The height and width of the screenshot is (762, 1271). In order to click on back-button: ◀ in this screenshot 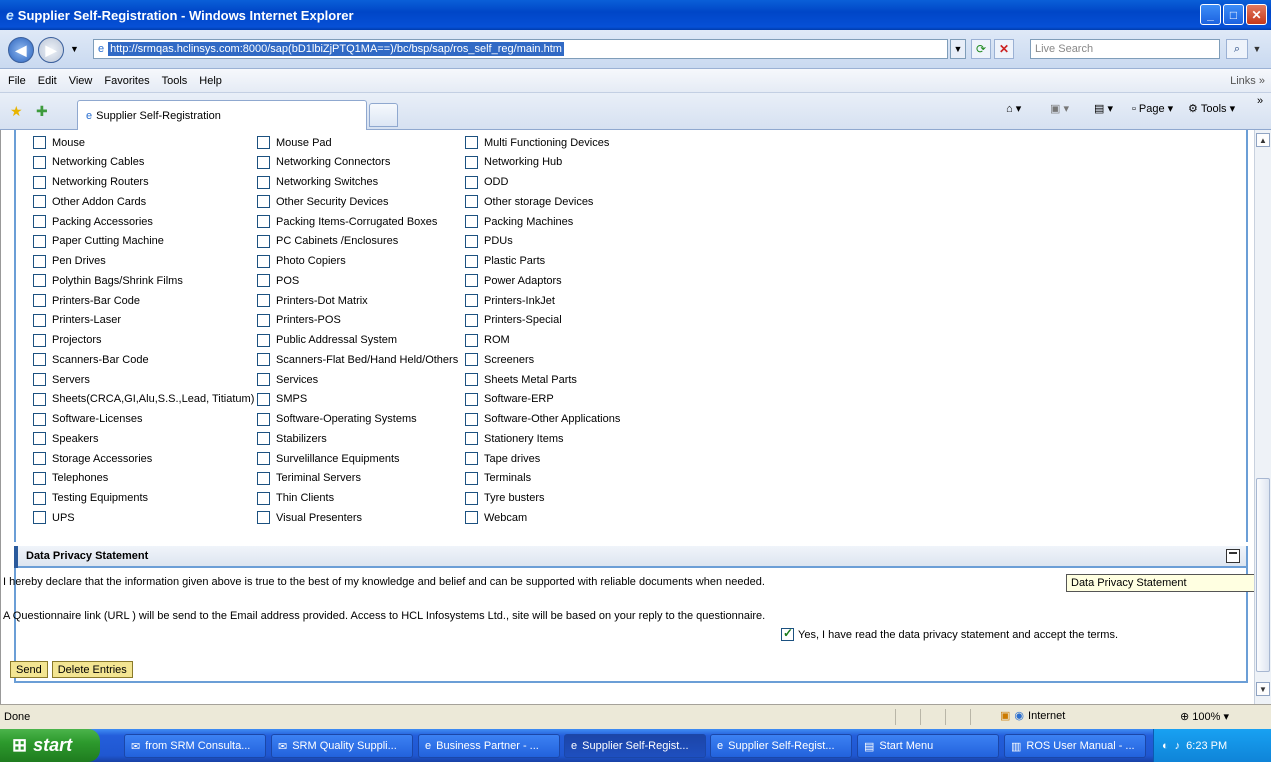, I will do `click(21, 50)`.